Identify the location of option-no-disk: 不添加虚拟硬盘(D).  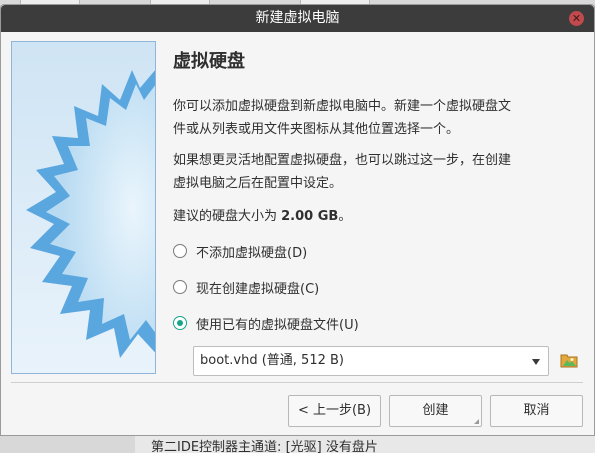
(240, 251).